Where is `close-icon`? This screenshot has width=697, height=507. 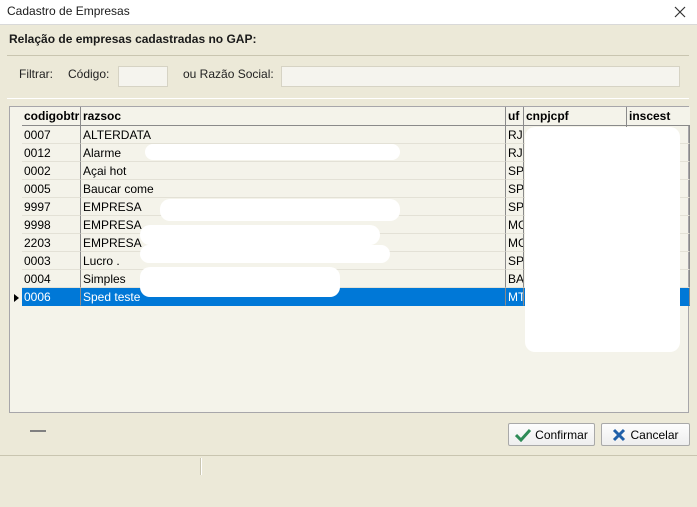
close-icon is located at coordinates (680, 12).